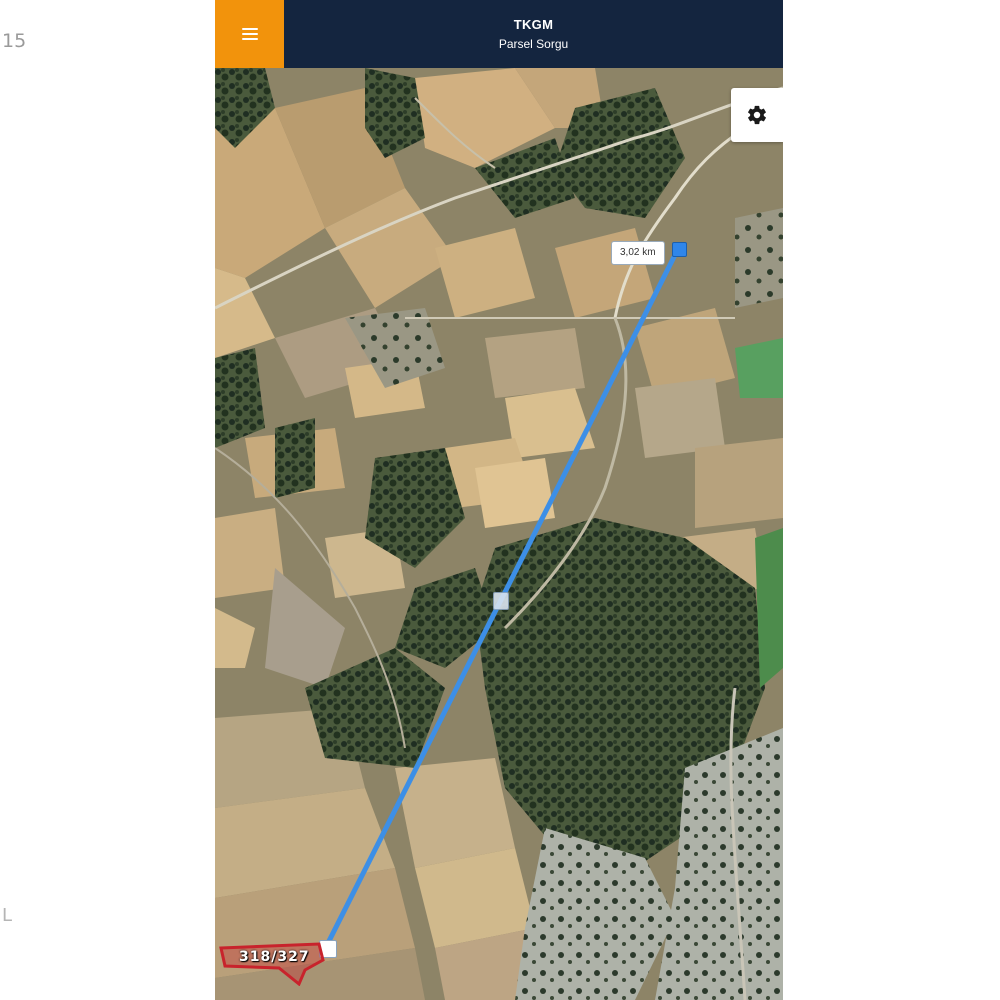 This screenshot has height=1000, width=1000. I want to click on app-header: TKGM Parsel Sorgu, so click(499, 34).